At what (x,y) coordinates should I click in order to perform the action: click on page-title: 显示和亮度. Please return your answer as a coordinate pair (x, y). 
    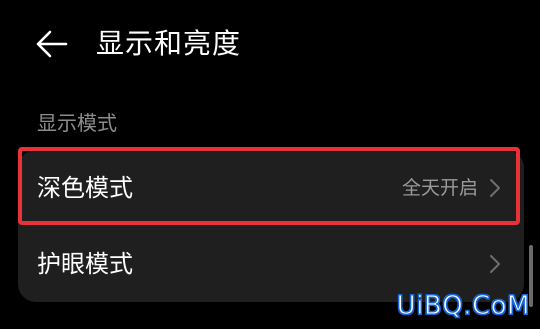
    Looking at the image, I should click on (169, 43).